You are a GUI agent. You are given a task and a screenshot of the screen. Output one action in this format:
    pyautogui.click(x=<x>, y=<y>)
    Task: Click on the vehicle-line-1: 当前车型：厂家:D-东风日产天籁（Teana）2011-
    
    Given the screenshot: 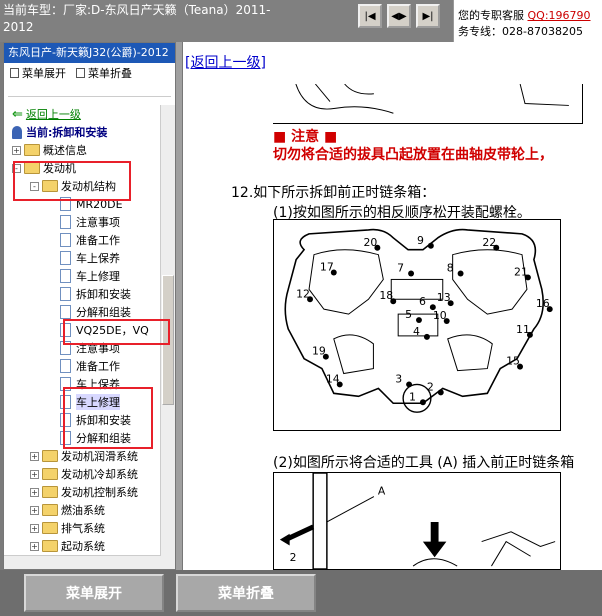 What is the action you would take?
    pyautogui.click(x=137, y=10)
    